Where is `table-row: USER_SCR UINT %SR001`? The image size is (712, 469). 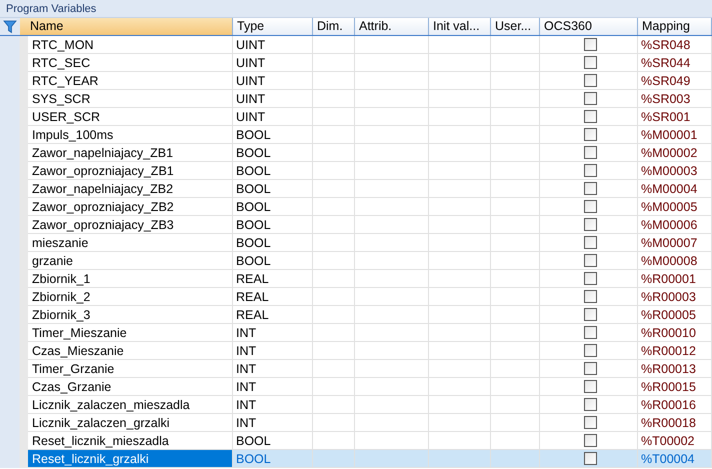
table-row: USER_SCR UINT %SR001 is located at coordinates (356, 117).